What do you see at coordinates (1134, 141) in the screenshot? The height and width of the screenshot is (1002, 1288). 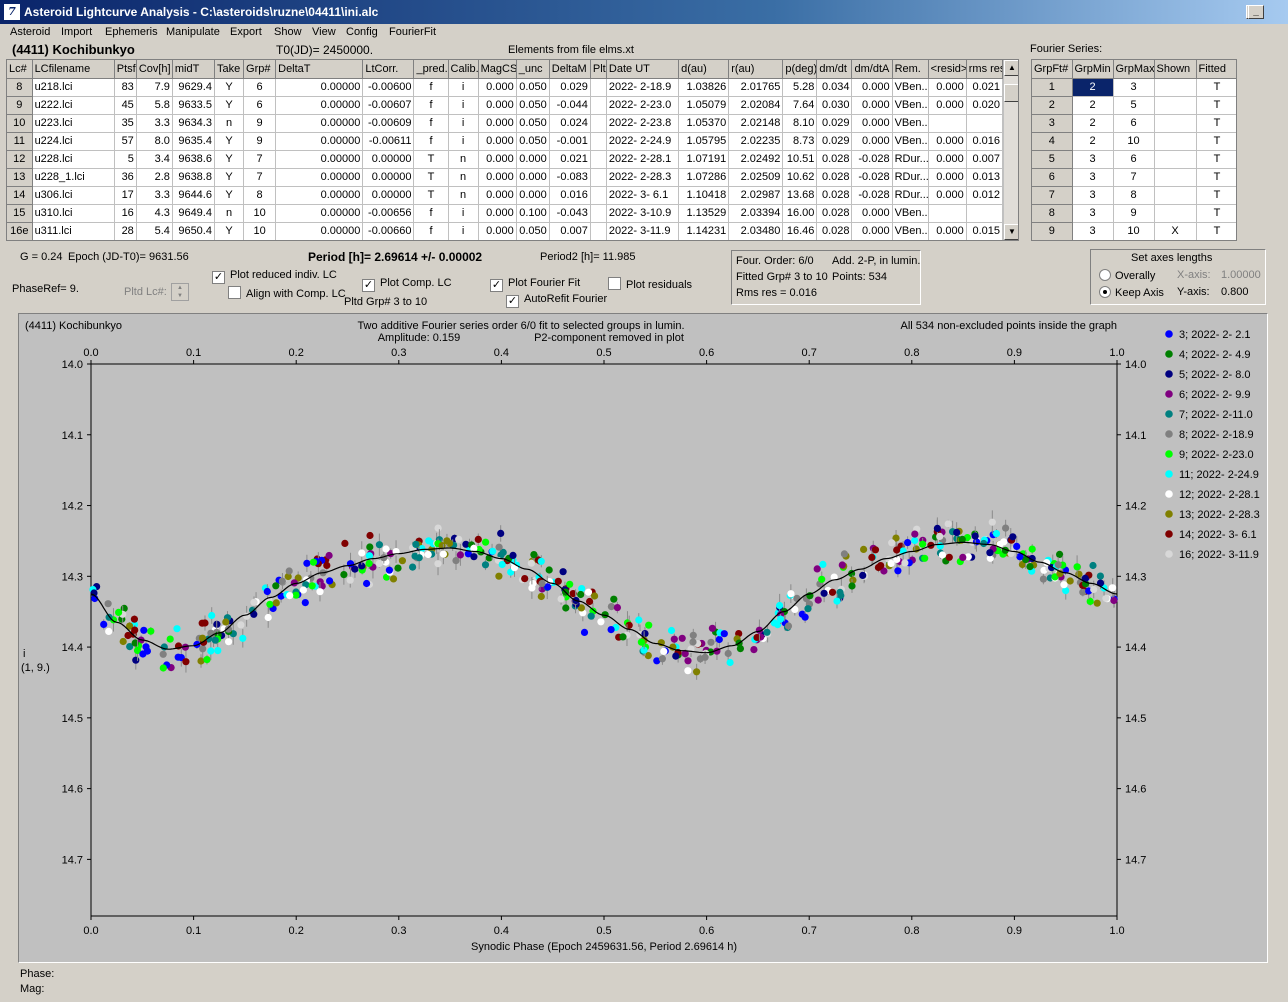 I see `fourier-row: 4 2 10 T` at bounding box center [1134, 141].